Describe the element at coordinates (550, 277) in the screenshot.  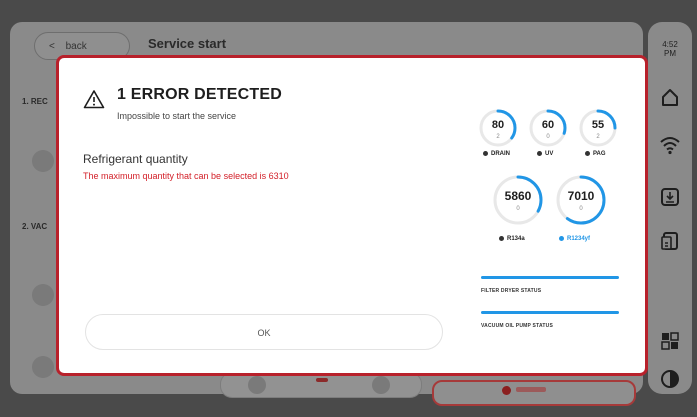
I see `filter-status-bar` at that location.